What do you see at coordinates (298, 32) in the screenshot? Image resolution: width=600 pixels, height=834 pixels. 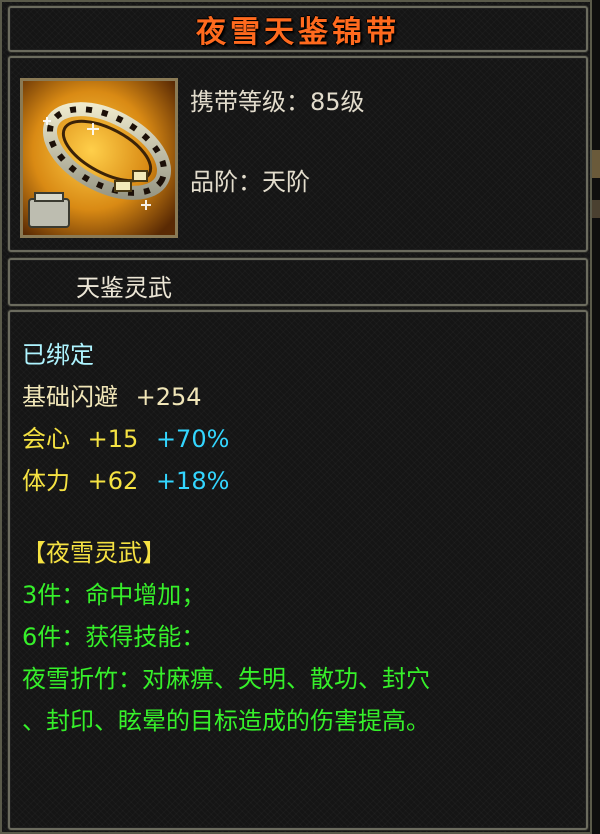 I see `item-name: 夜雪天鉴锦带` at bounding box center [298, 32].